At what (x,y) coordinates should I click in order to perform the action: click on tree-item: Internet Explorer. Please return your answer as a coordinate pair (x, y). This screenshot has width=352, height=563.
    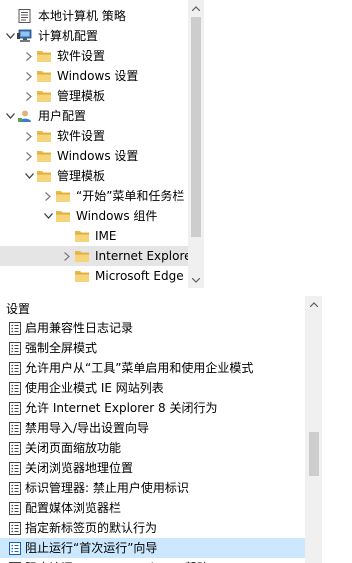
    Looking at the image, I should click on (94, 256).